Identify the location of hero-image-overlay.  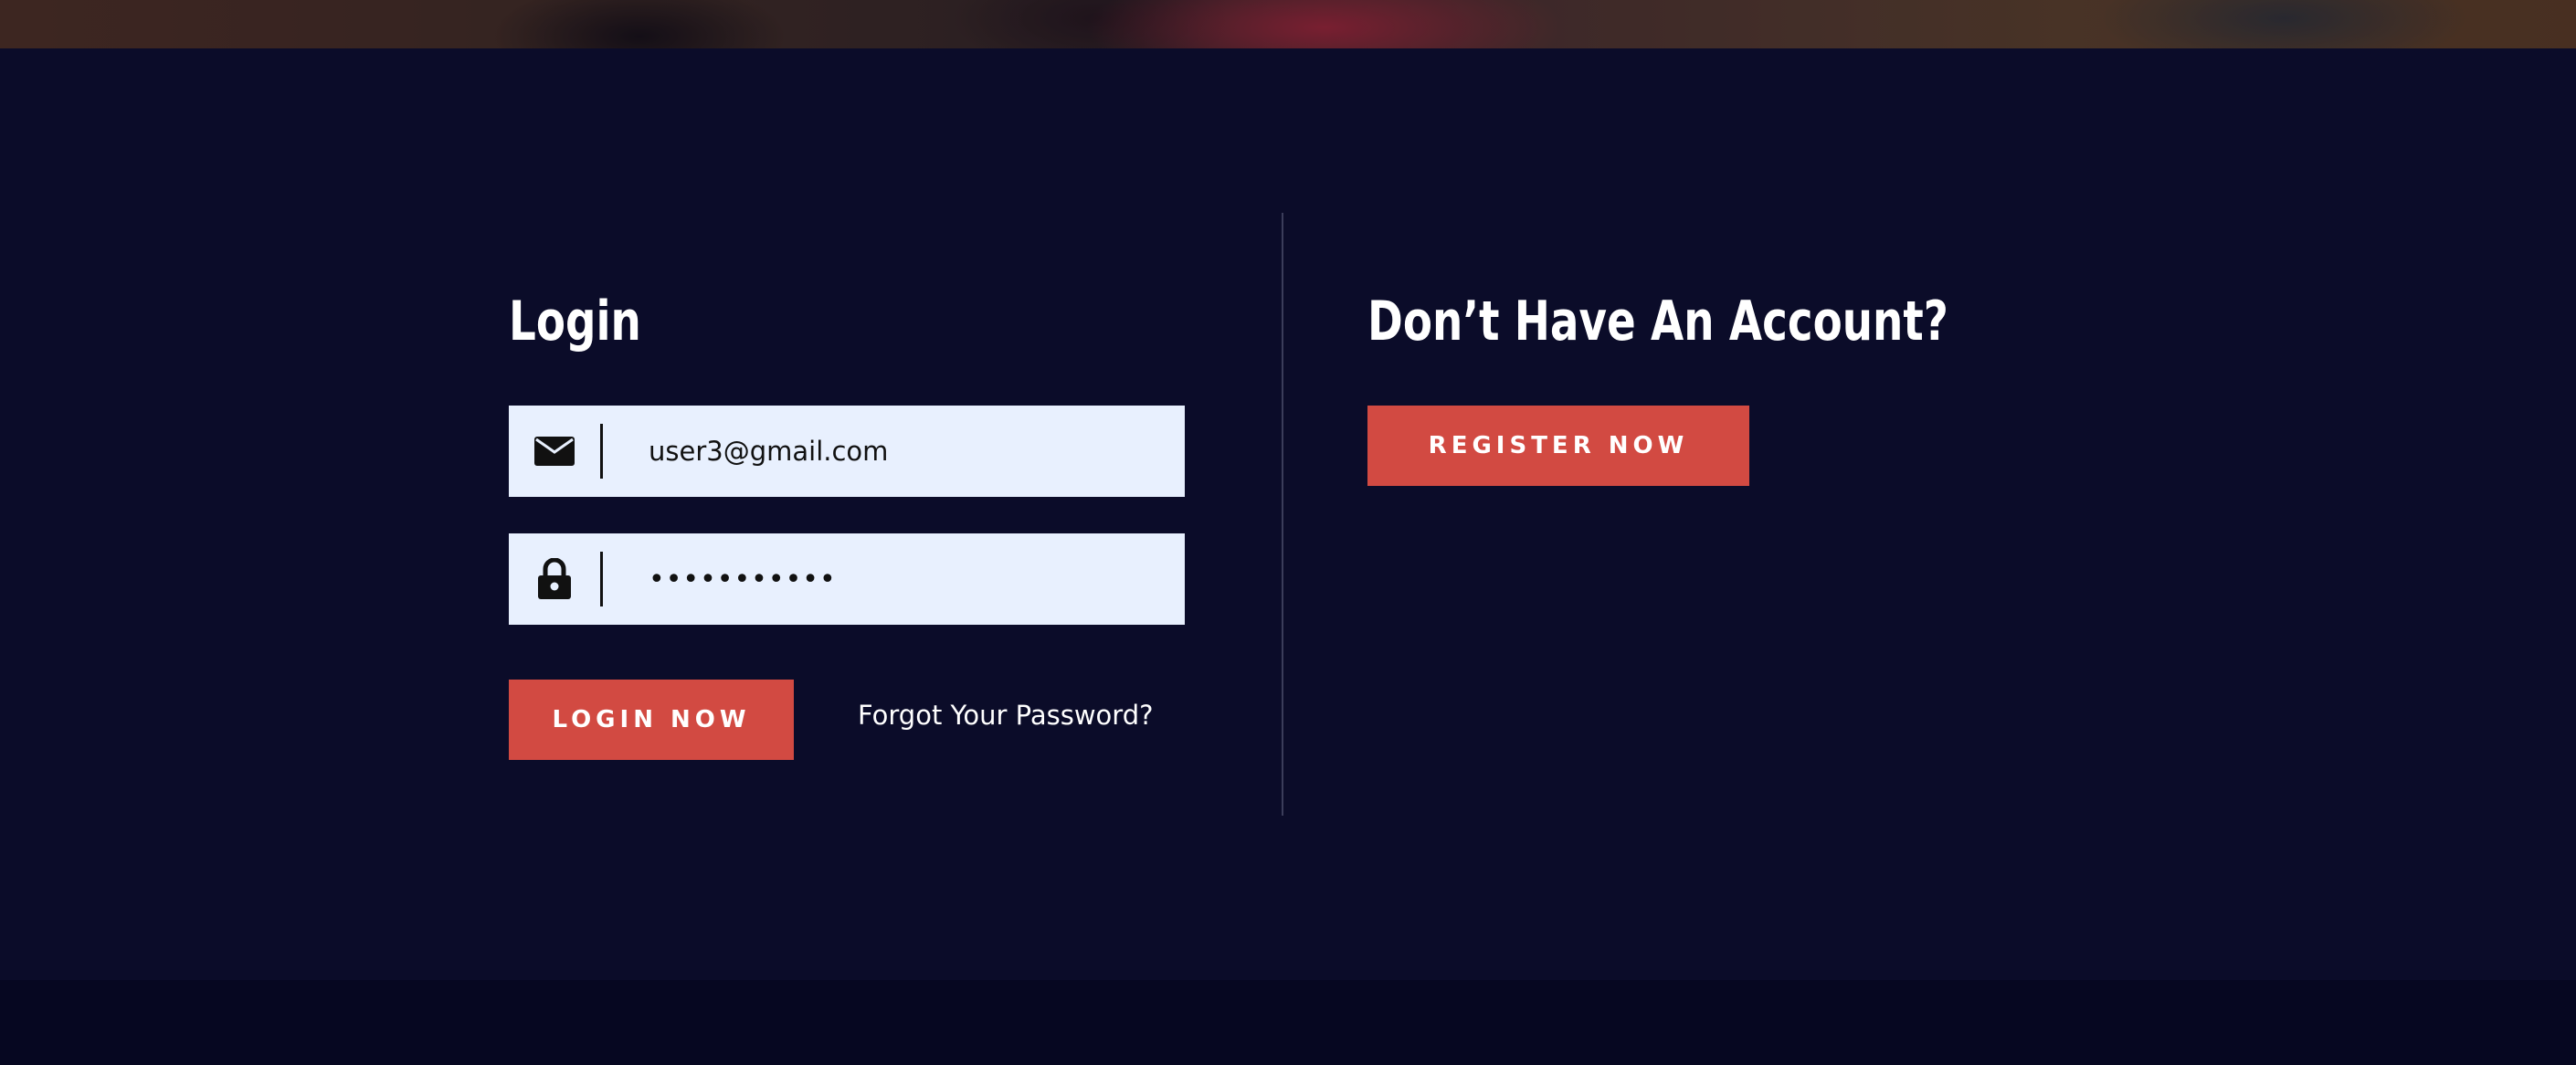
(1288, 24).